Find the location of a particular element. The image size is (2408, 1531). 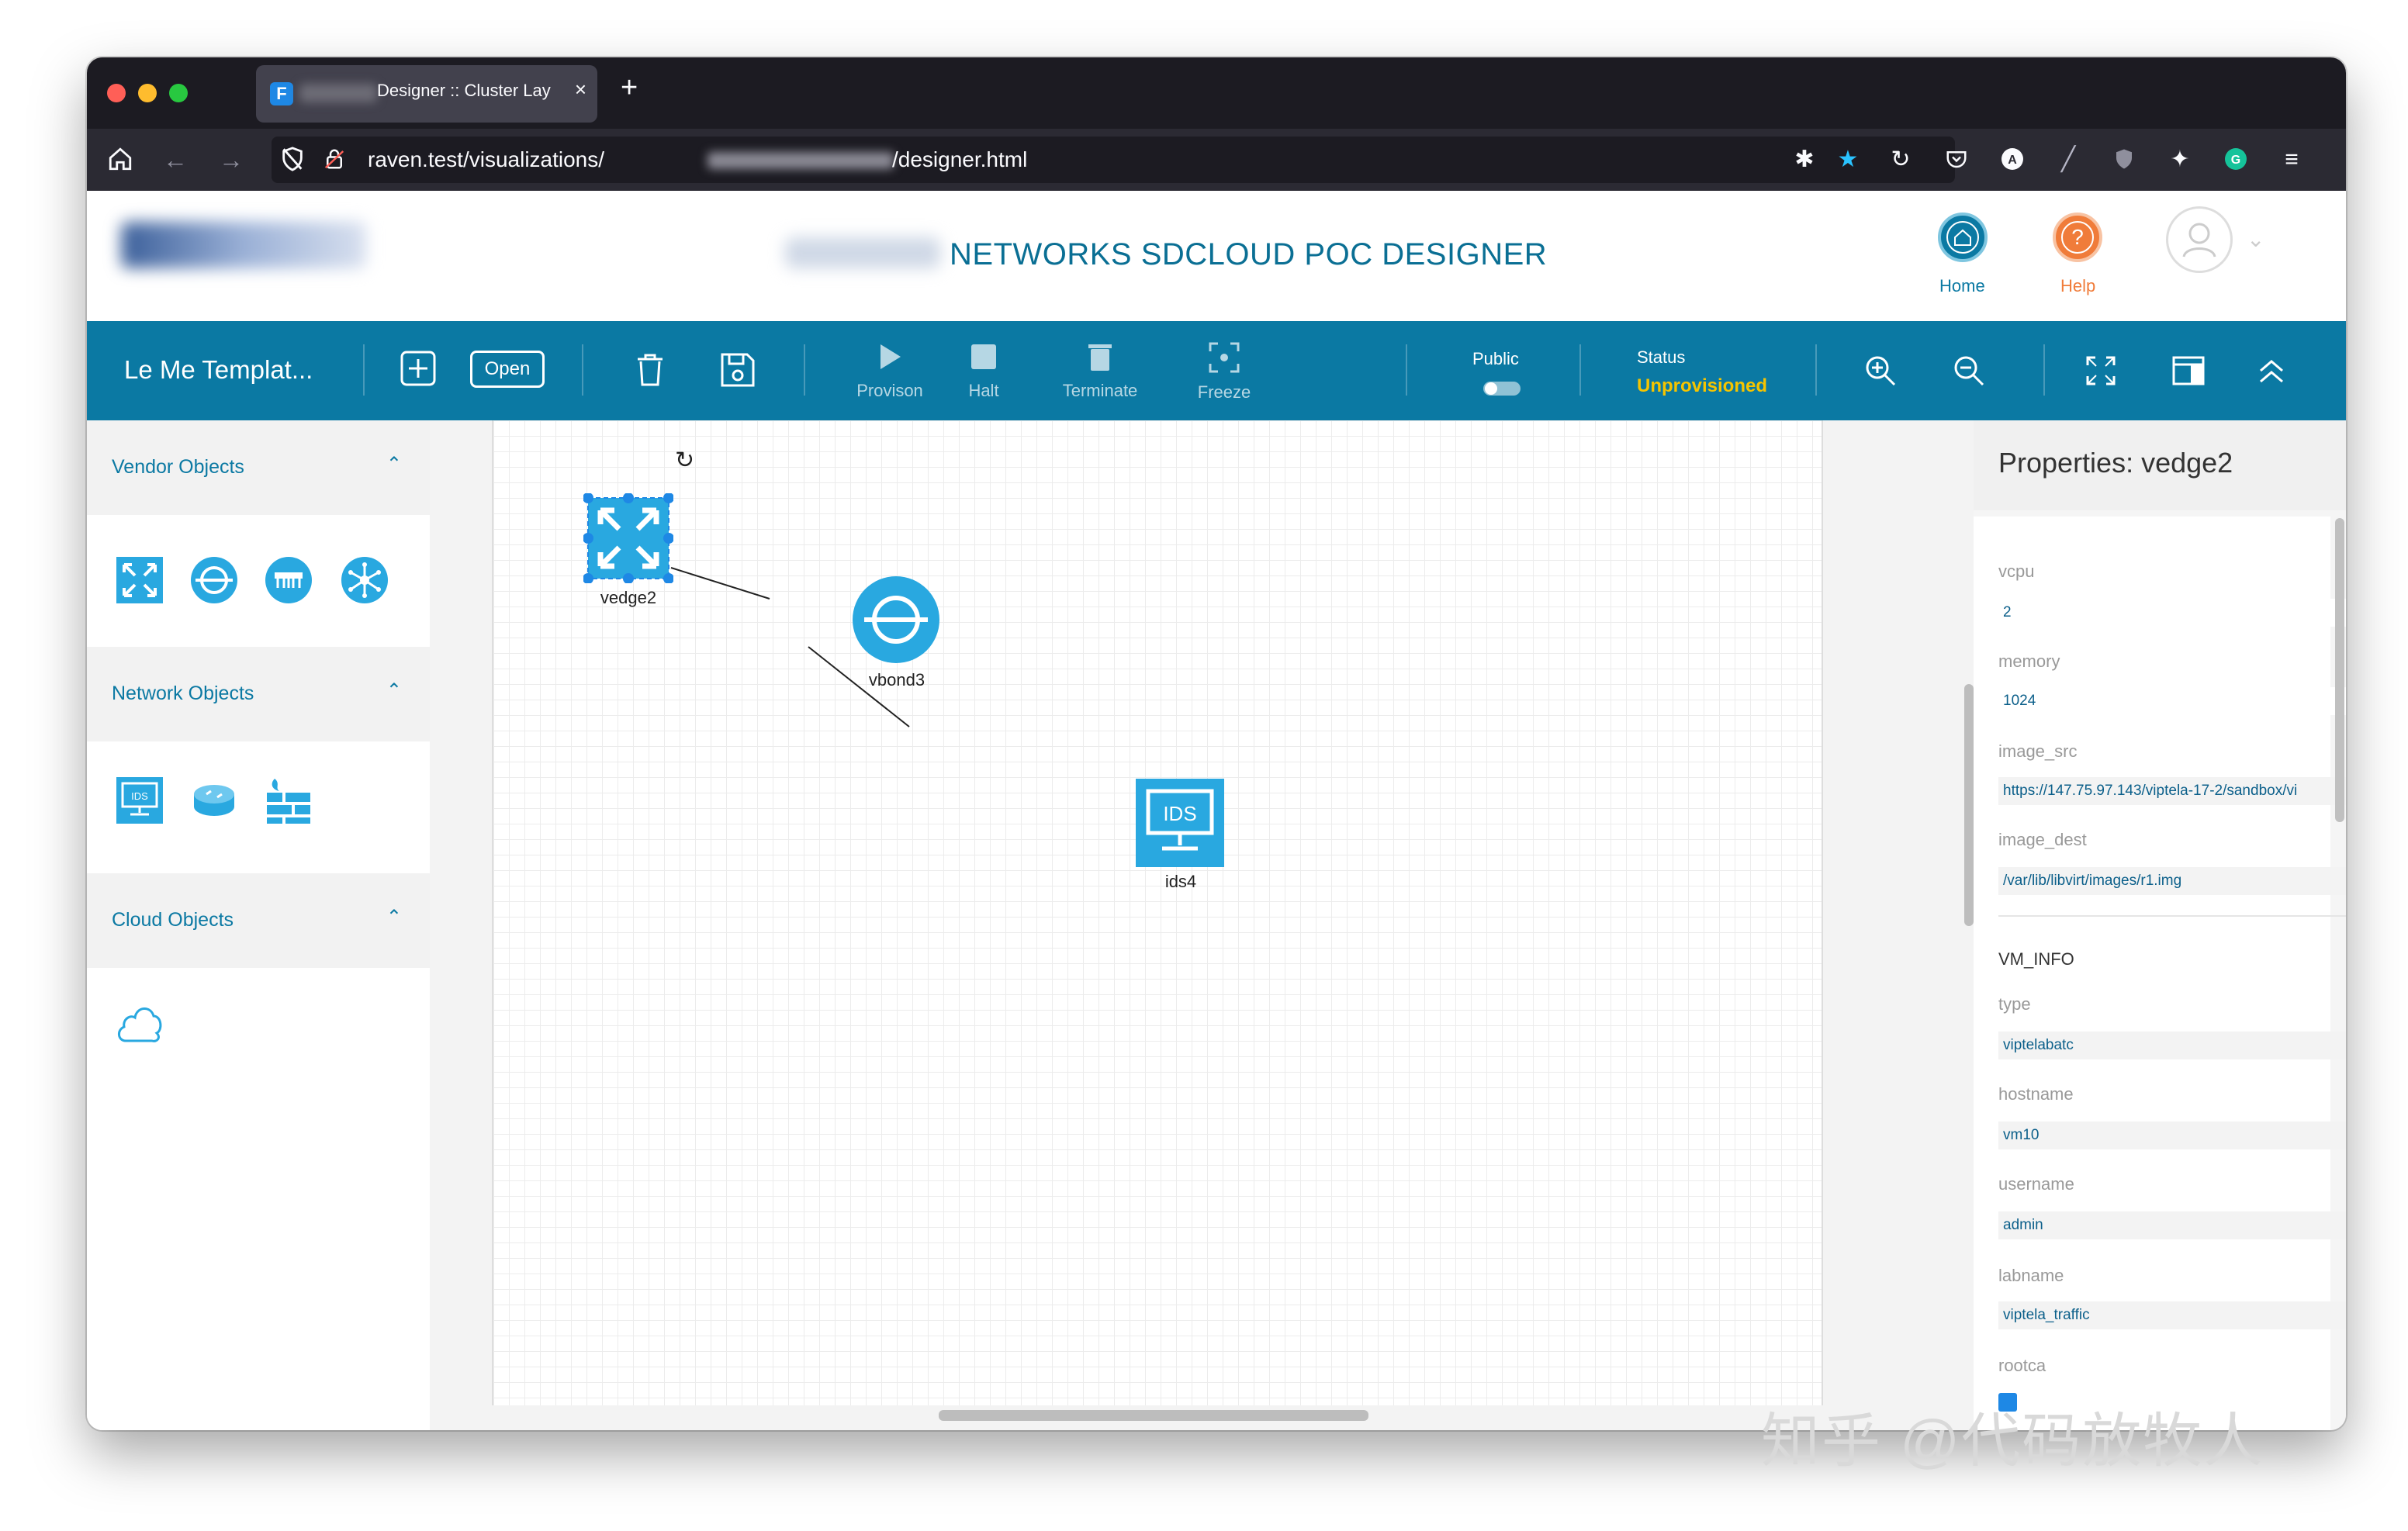

close-window-button is located at coordinates (116, 93).